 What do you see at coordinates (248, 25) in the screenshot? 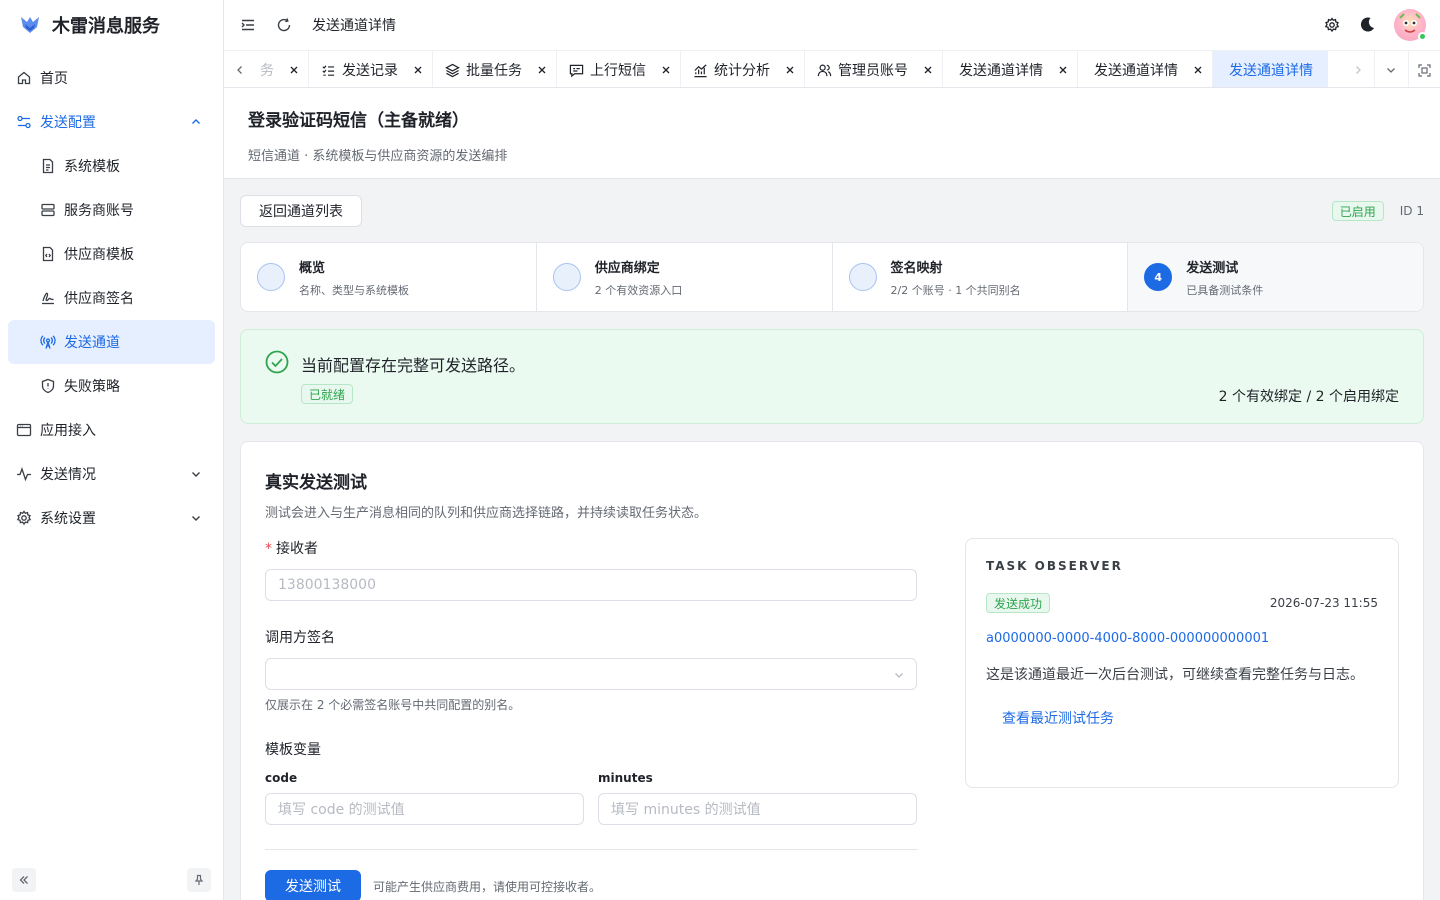
I see `menu-toggle-icon` at bounding box center [248, 25].